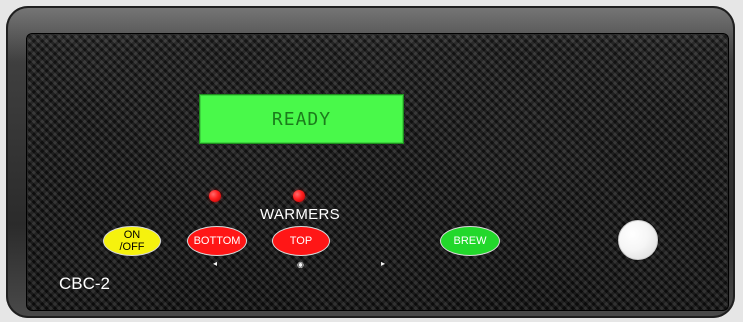 Image resolution: width=743 pixels, height=322 pixels. I want to click on round-knob-icon, so click(638, 240).